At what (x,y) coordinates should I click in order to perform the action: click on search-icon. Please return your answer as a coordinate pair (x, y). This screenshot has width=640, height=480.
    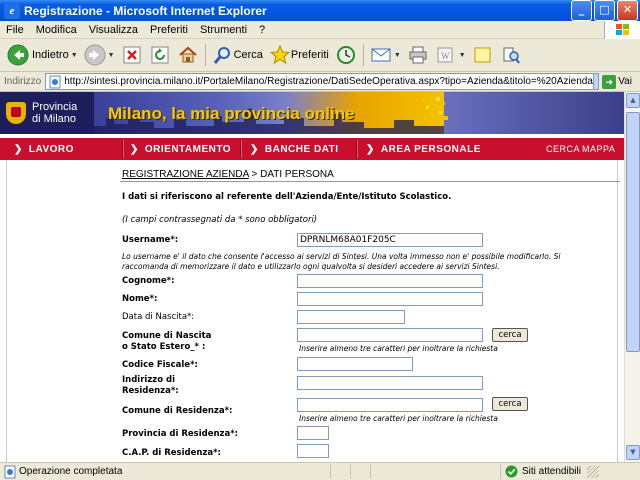
    Looking at the image, I should click on (223, 55).